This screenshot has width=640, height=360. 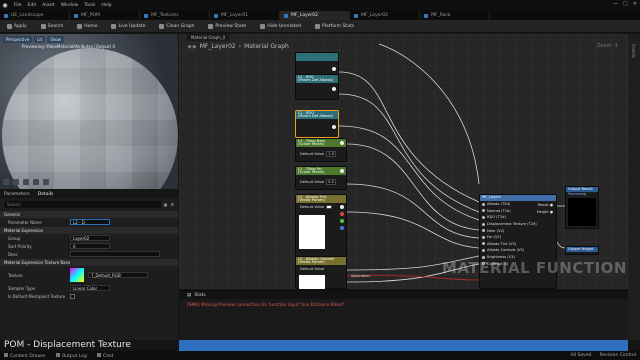 What do you see at coordinates (90, 222) in the screenshot?
I see `parameter-name-input: L2 - D` at bounding box center [90, 222].